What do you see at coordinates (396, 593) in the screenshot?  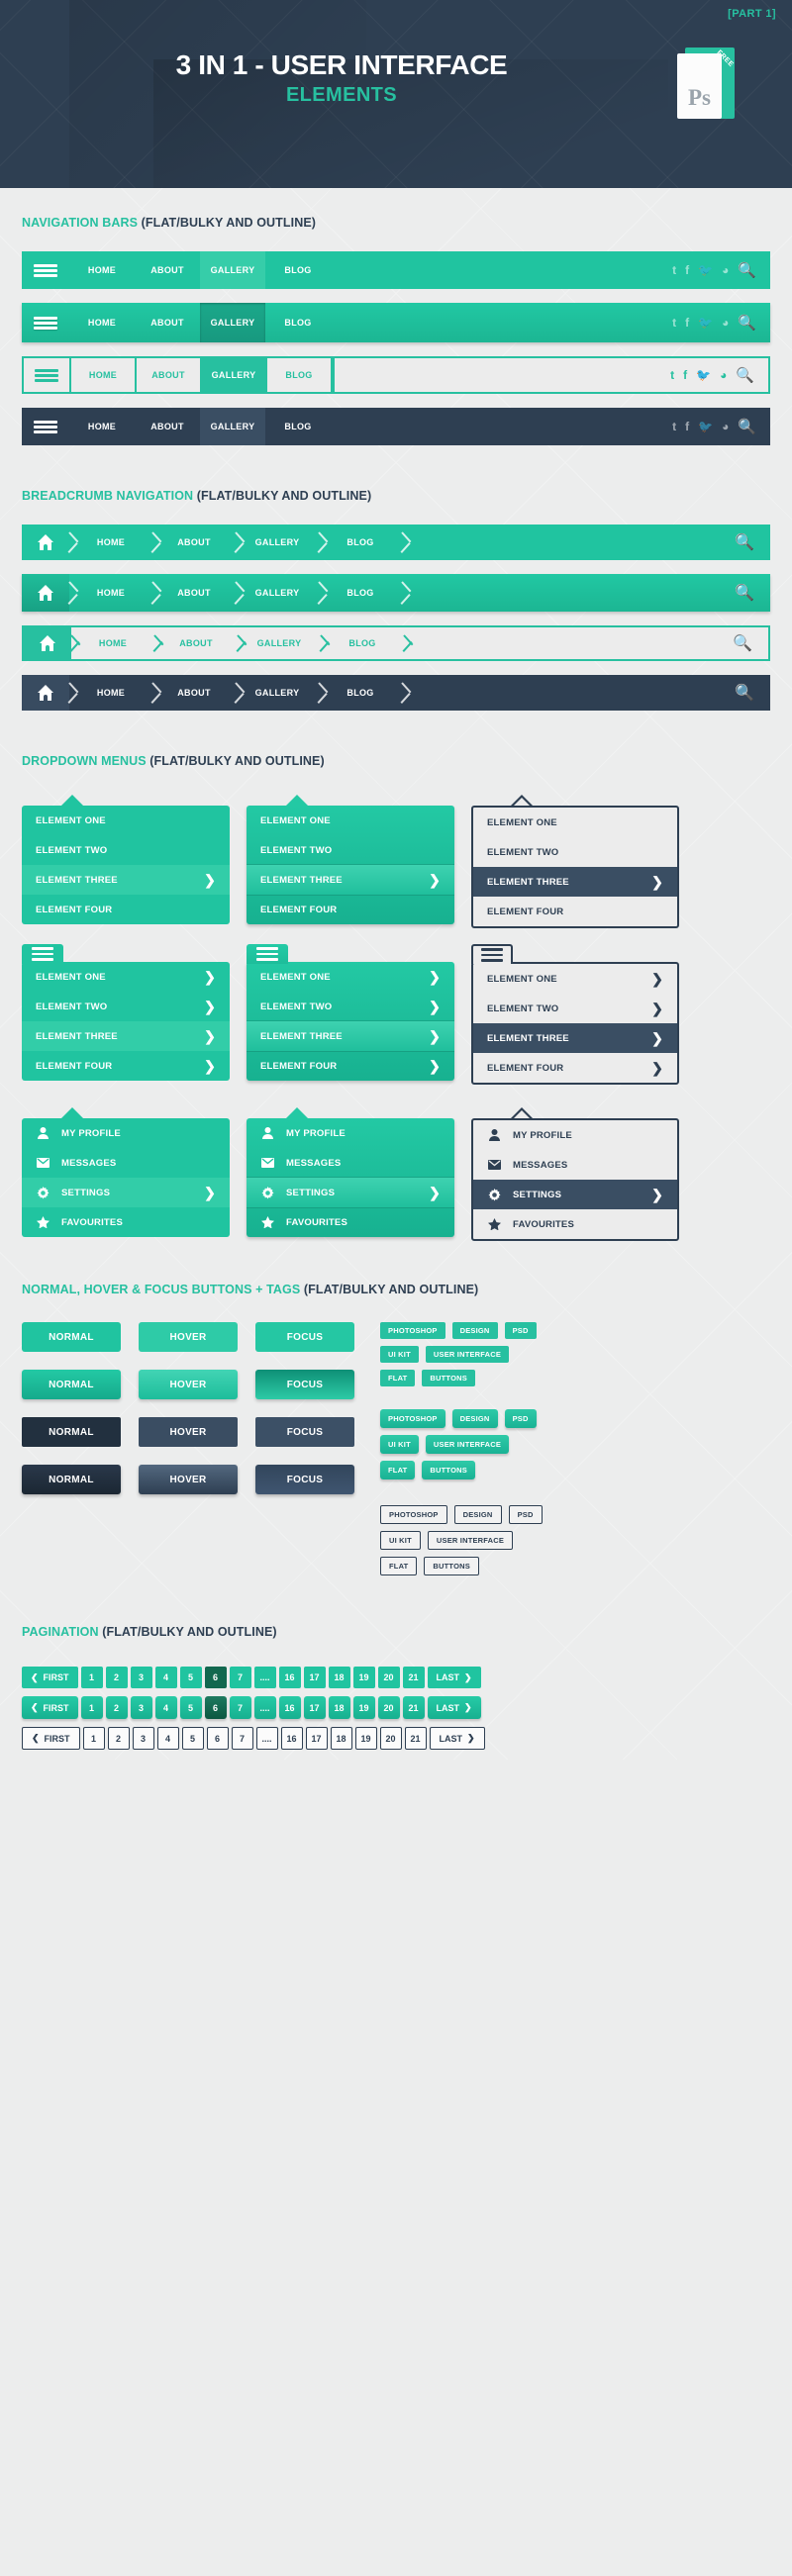 I see `breadcrumb-bulky: HOME ABOUT GALLERY BLOG 🔍` at bounding box center [396, 593].